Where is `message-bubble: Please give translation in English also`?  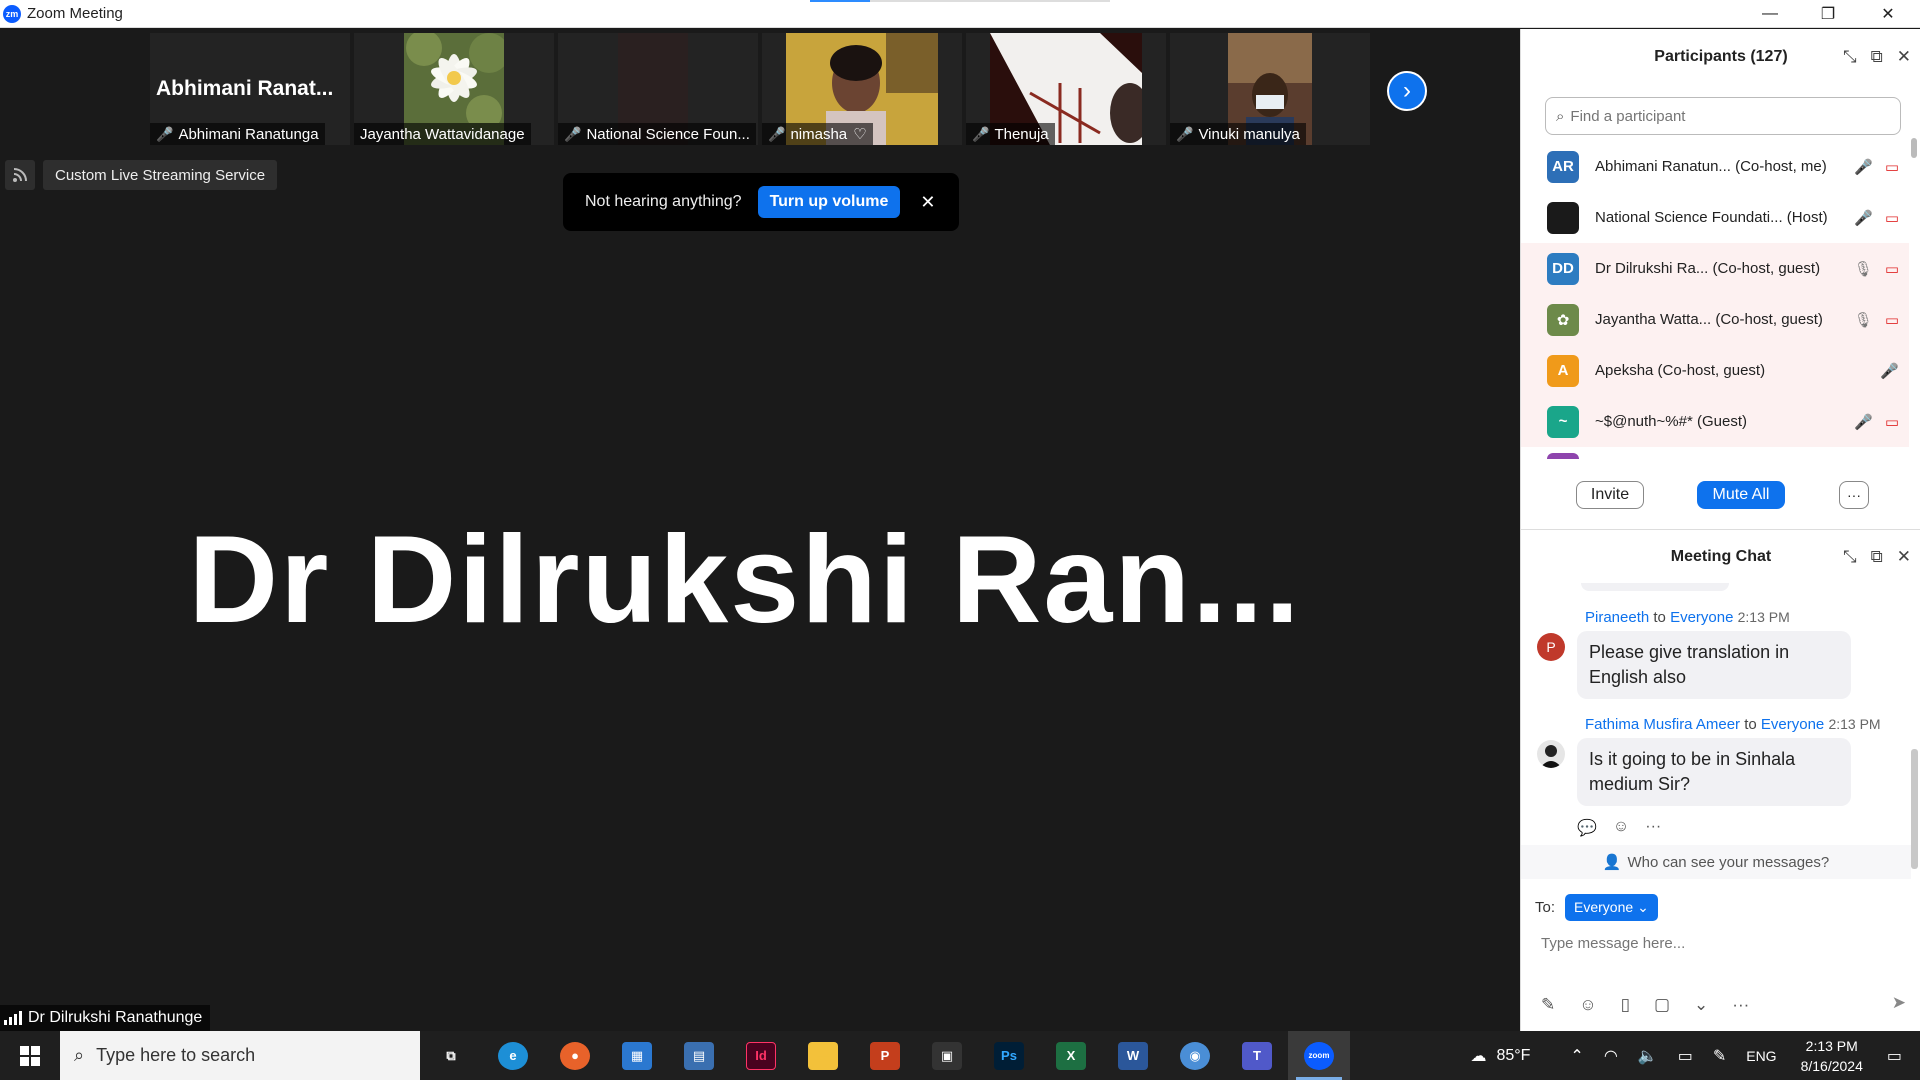
message-bubble: Please give translation in English also is located at coordinates (1714, 665).